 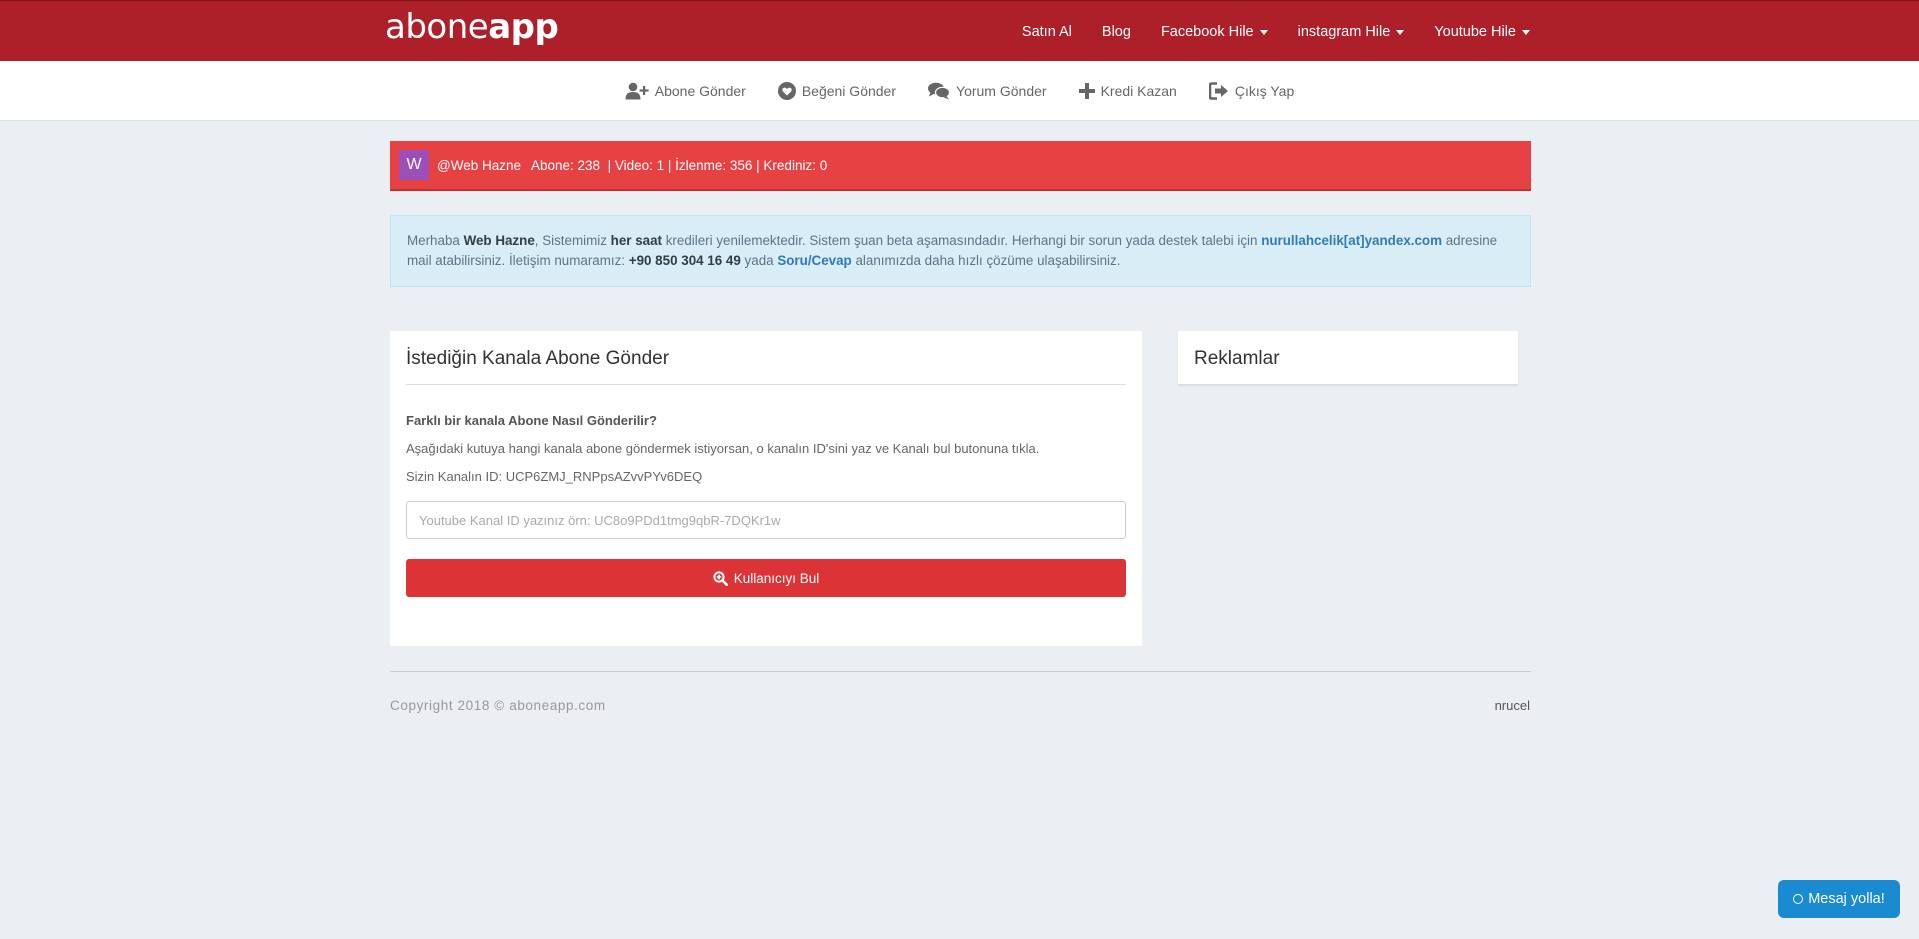 I want to click on ads-title: Reklamlar, so click(x=1237, y=358).